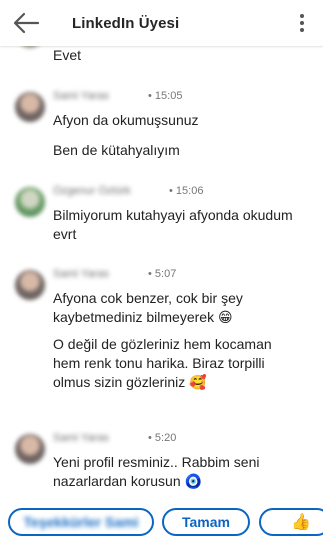 This screenshot has height=541, width=323. What do you see at coordinates (206, 522) in the screenshot?
I see `quick-reply-chip: Tamam` at bounding box center [206, 522].